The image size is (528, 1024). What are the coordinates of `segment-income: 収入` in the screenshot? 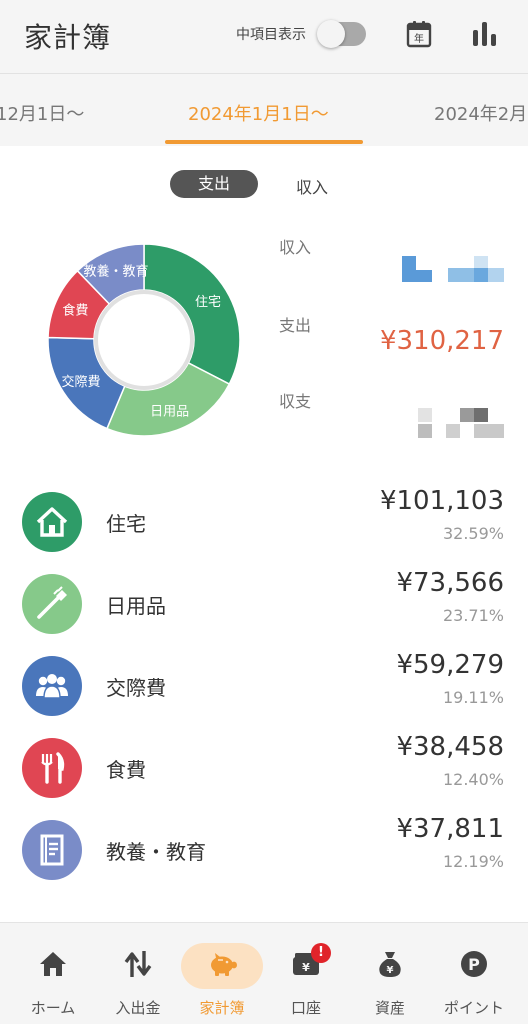 It's located at (312, 186).